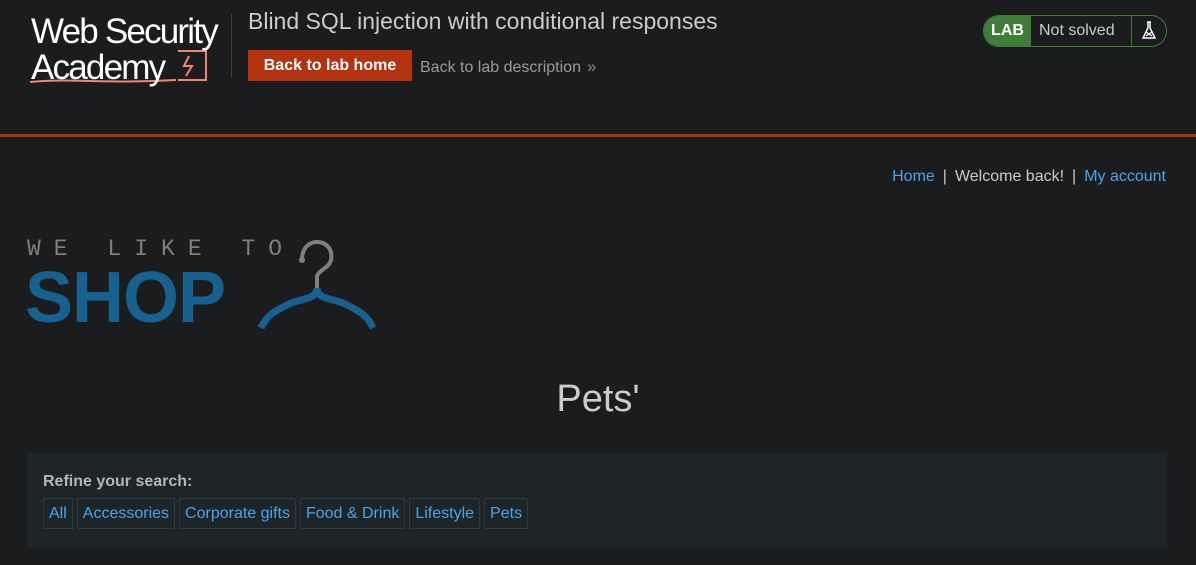 This screenshot has width=1196, height=565. What do you see at coordinates (352, 513) in the screenshot?
I see `filter-category-food-drink: Food & Drink` at bounding box center [352, 513].